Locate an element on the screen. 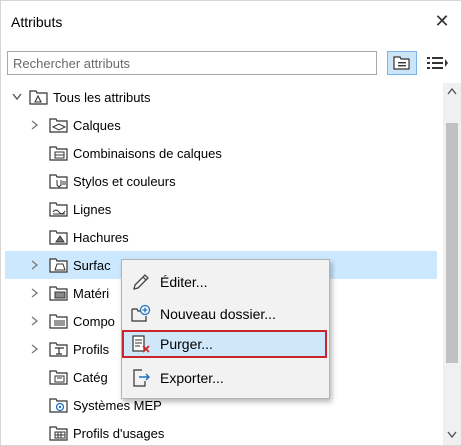 The width and height of the screenshot is (462, 446). tree-row-lignes: Lignes is located at coordinates (221, 209).